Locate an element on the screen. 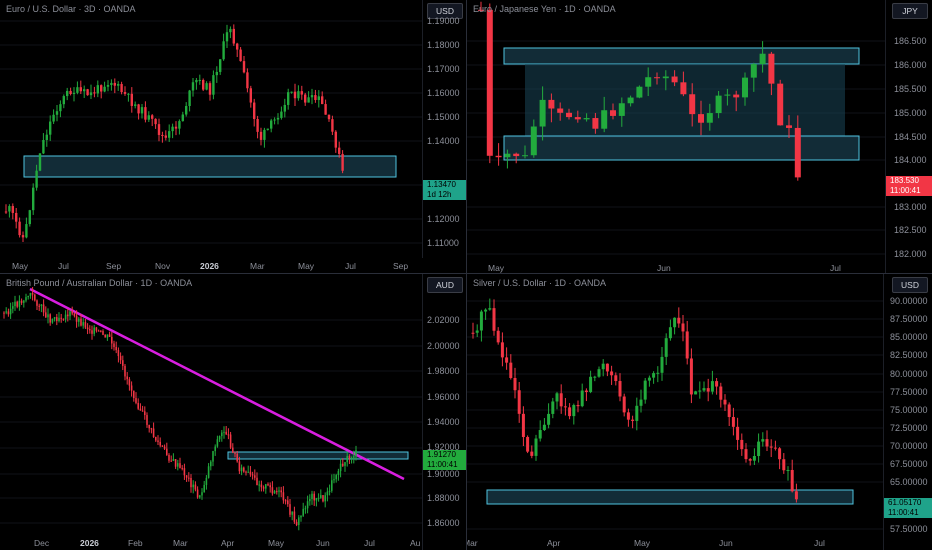 The image size is (932, 550). pane-divider-vertical is located at coordinates (466, 275).